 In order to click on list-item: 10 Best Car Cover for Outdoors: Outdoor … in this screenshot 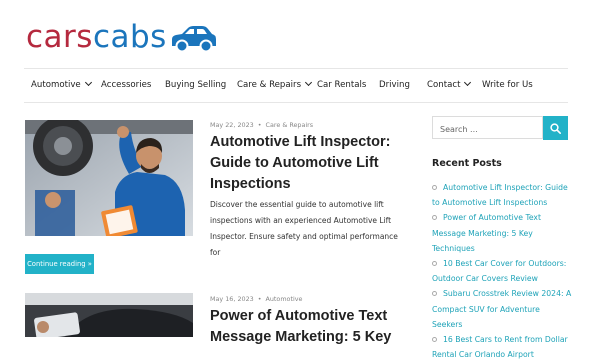, I will do `click(502, 271)`.